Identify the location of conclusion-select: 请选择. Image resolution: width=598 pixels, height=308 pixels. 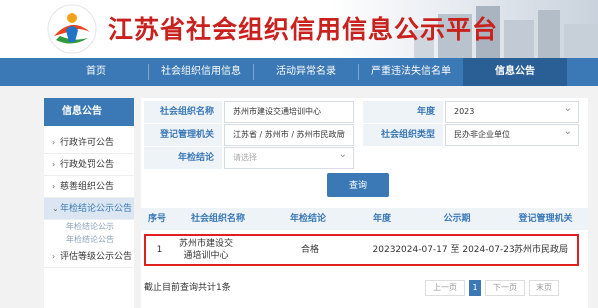
(289, 158).